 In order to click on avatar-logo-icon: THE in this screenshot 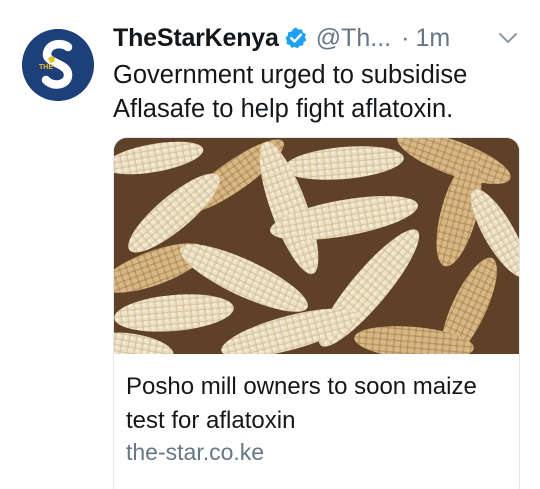, I will do `click(58, 65)`.